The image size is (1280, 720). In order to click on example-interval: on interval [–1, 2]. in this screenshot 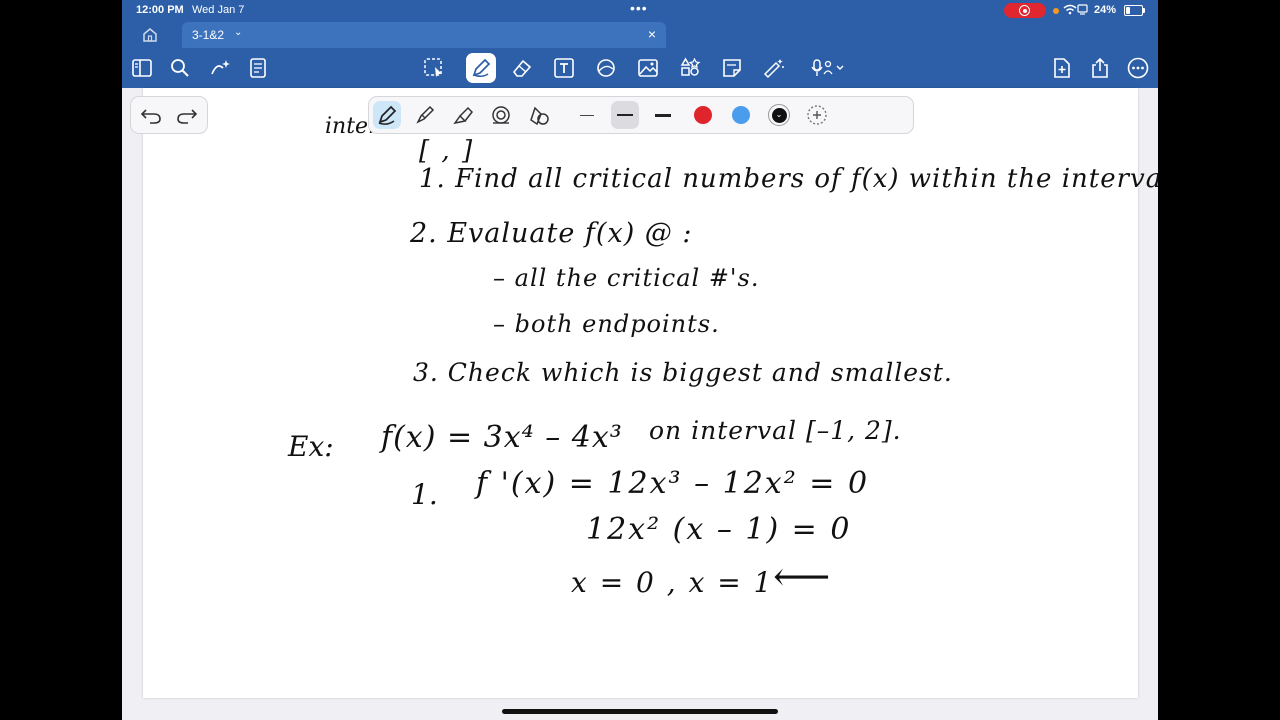, I will do `click(775, 430)`.